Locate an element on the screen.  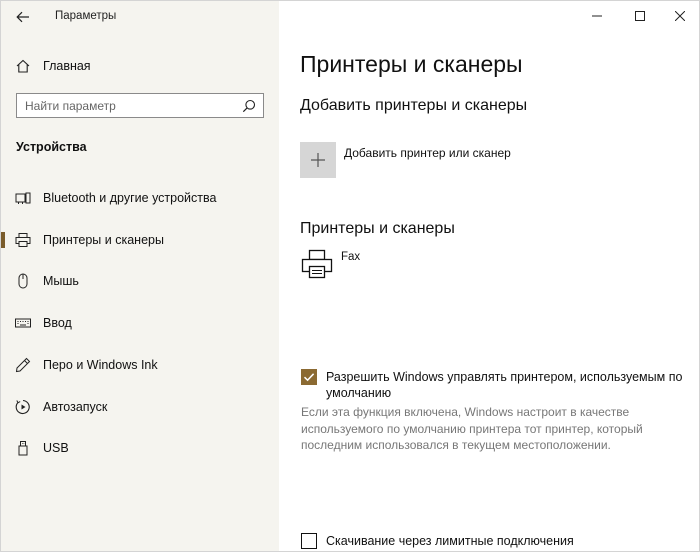
sidebar-item-home: Главная is located at coordinates (140, 66).